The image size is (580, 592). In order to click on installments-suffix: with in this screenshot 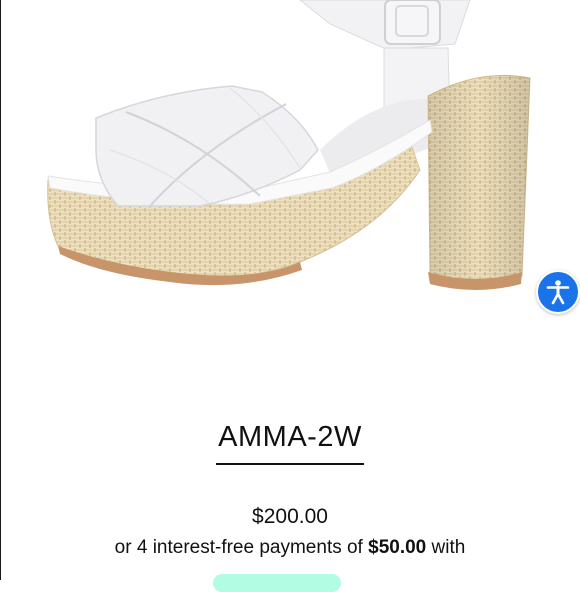, I will do `click(448, 547)`.